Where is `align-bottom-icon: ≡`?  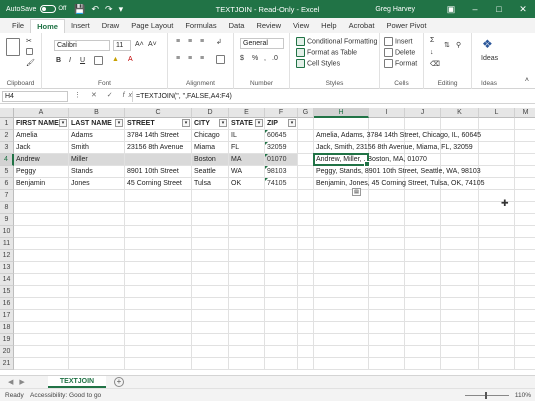 align-bottom-icon: ≡ is located at coordinates (202, 41).